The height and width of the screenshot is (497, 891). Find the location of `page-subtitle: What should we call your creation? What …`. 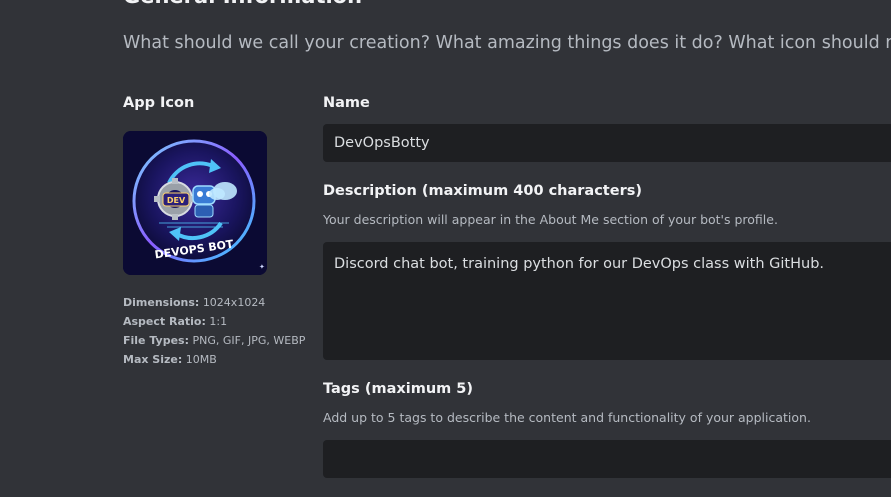

page-subtitle: What should we call your creation? What … is located at coordinates (507, 43).